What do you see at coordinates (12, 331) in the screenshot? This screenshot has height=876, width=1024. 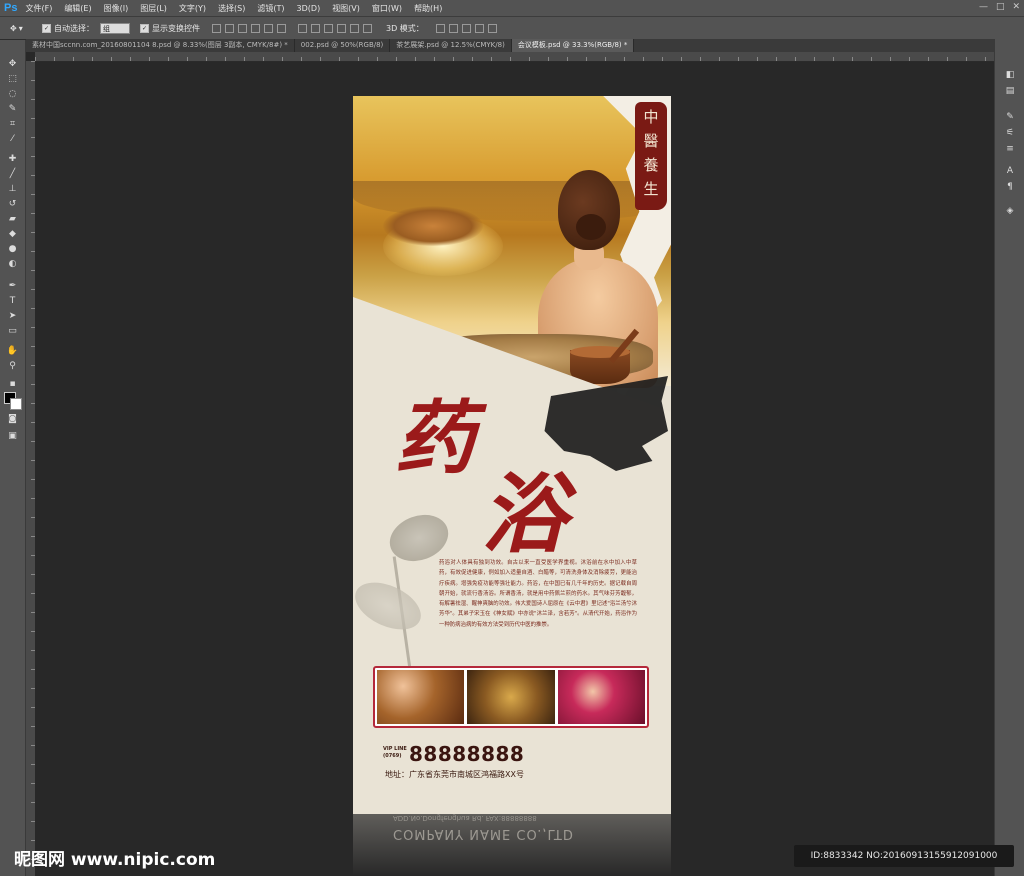 I see `rectangle-tool-icon: ▭` at bounding box center [12, 331].